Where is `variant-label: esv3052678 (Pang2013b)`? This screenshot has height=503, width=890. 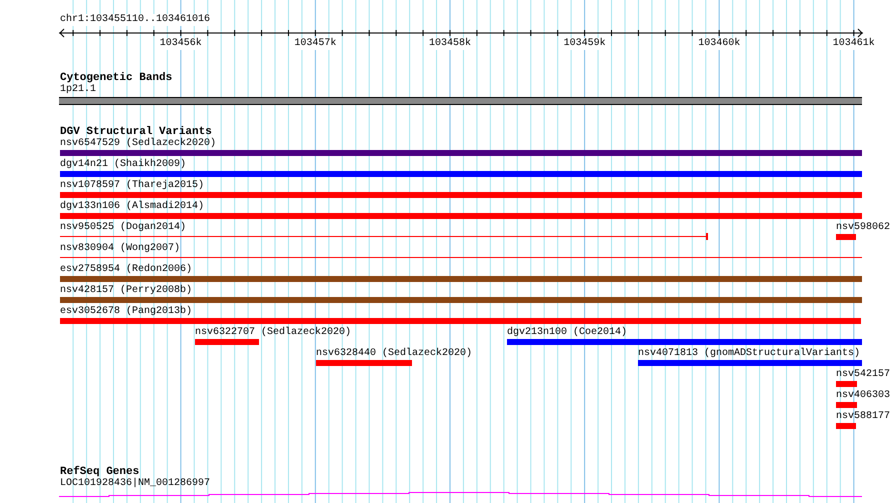
variant-label: esv3052678 (Pang2013b) is located at coordinates (126, 312).